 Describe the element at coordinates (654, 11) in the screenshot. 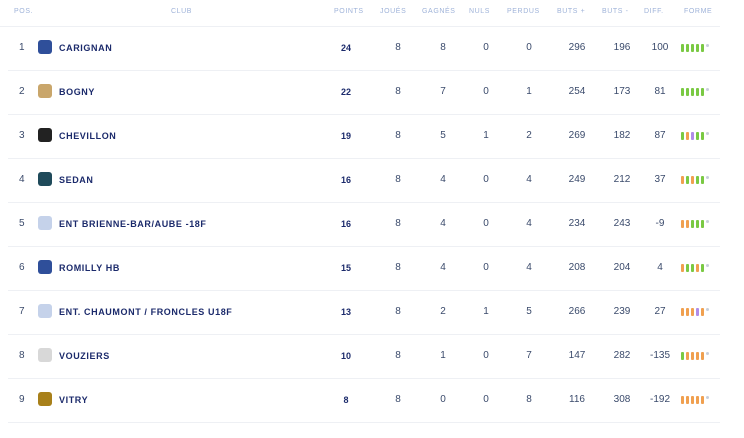

I see `header-diff: DIFF.` at that location.